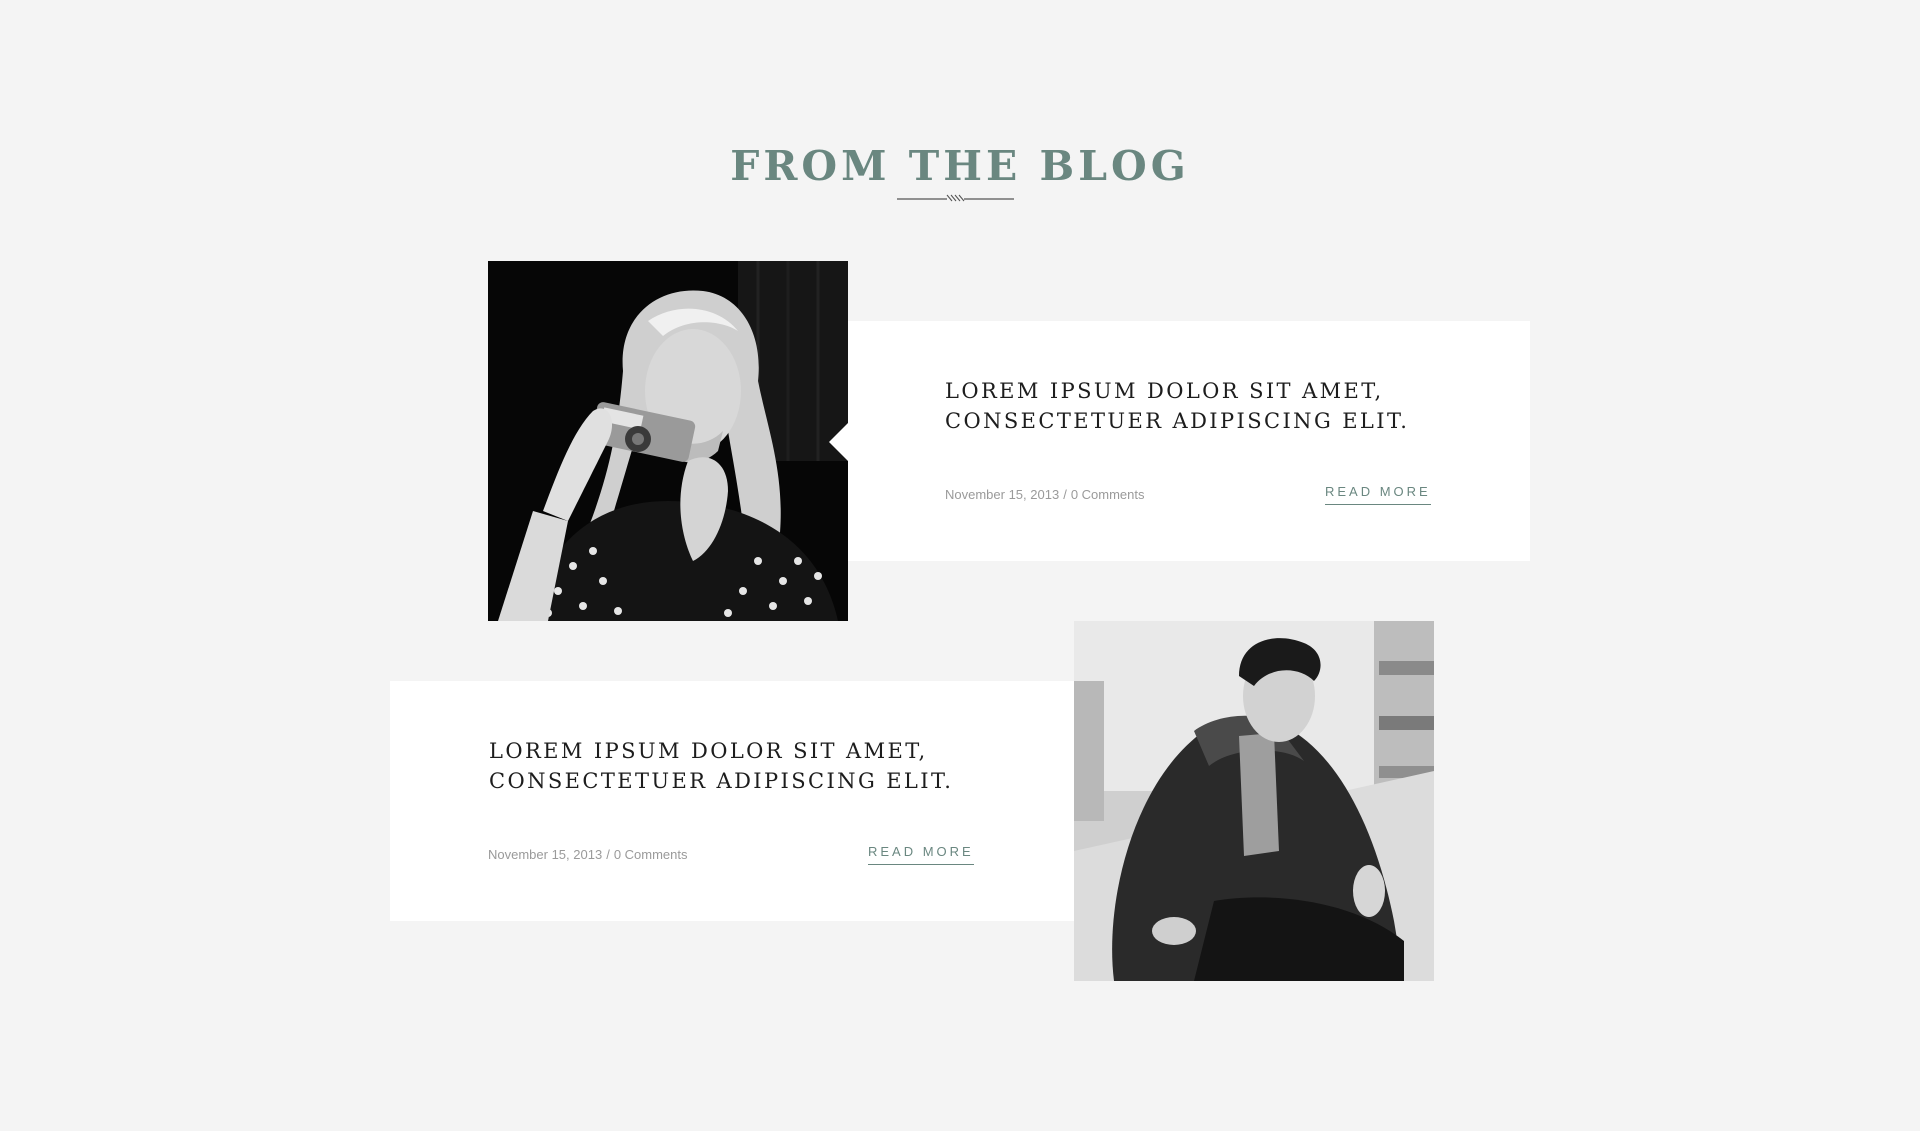  I want to click on man-in-jacket-photo, so click(1254, 801).